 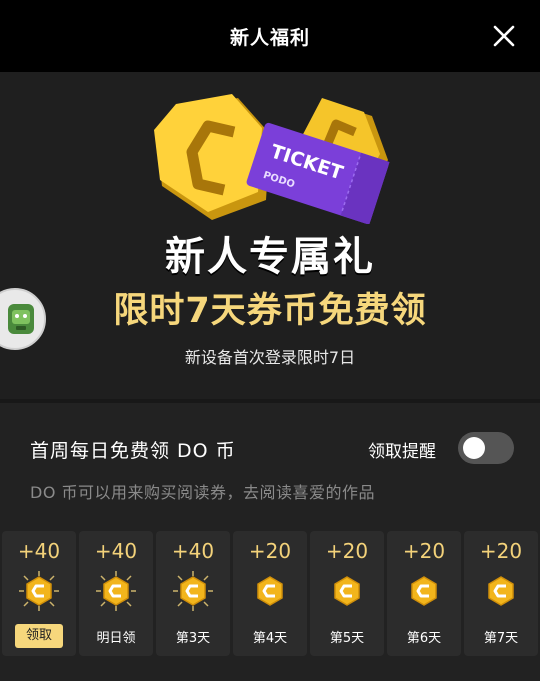 I want to click on day-label: 明日领, so click(x=116, y=638).